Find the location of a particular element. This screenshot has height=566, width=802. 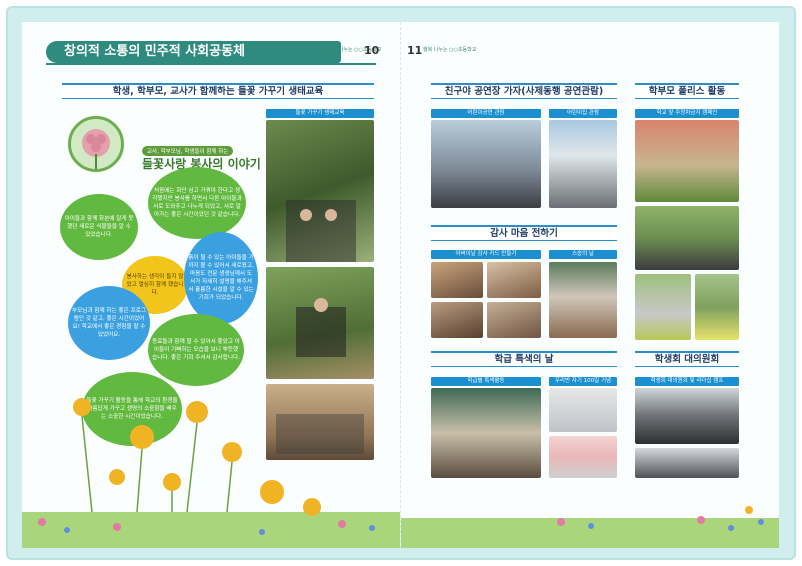

section-title: 학생, 학부모, 교사가 함께하는 들꽃 가꾸기 생태교육 is located at coordinates (218, 91).